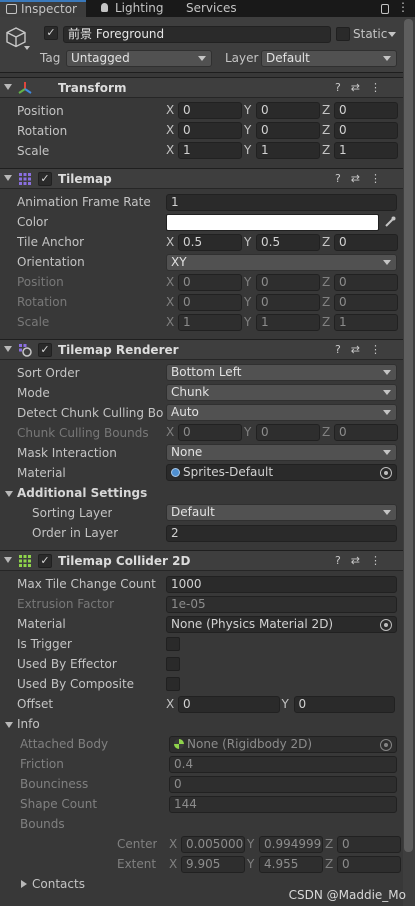 The image size is (415, 906). What do you see at coordinates (281, 412) in the screenshot?
I see `culling-dropdown: Auto` at bounding box center [281, 412].